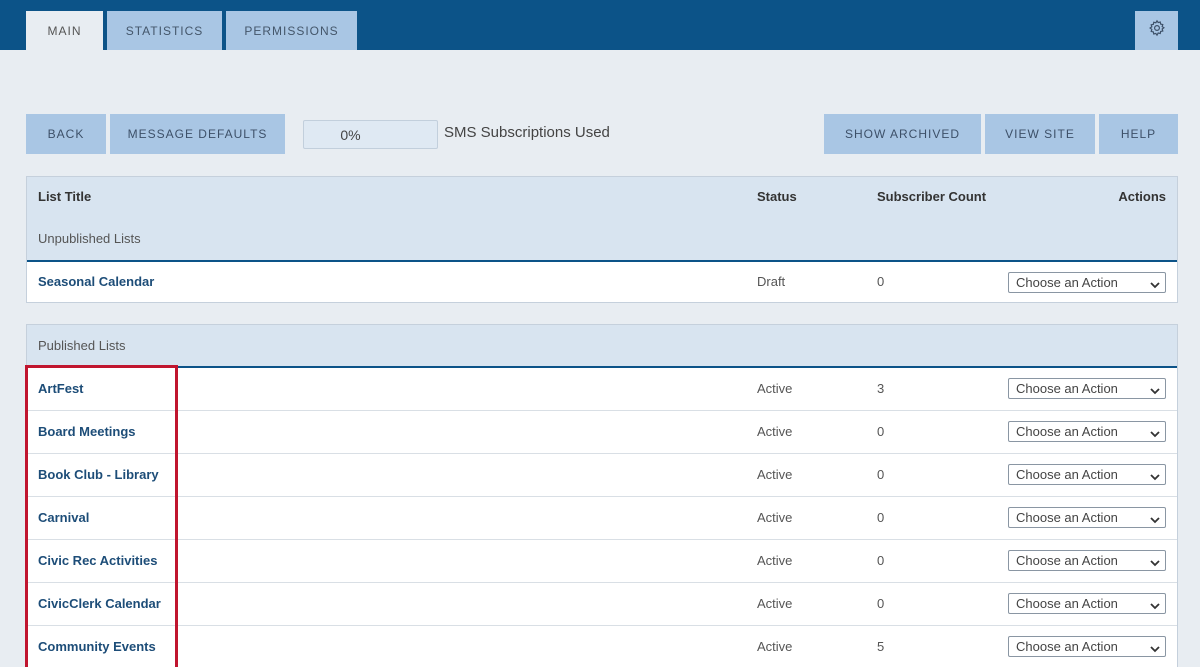 Image resolution: width=1200 pixels, height=667 pixels. I want to click on list-title-link: Seasonal Calendar, so click(96, 281).